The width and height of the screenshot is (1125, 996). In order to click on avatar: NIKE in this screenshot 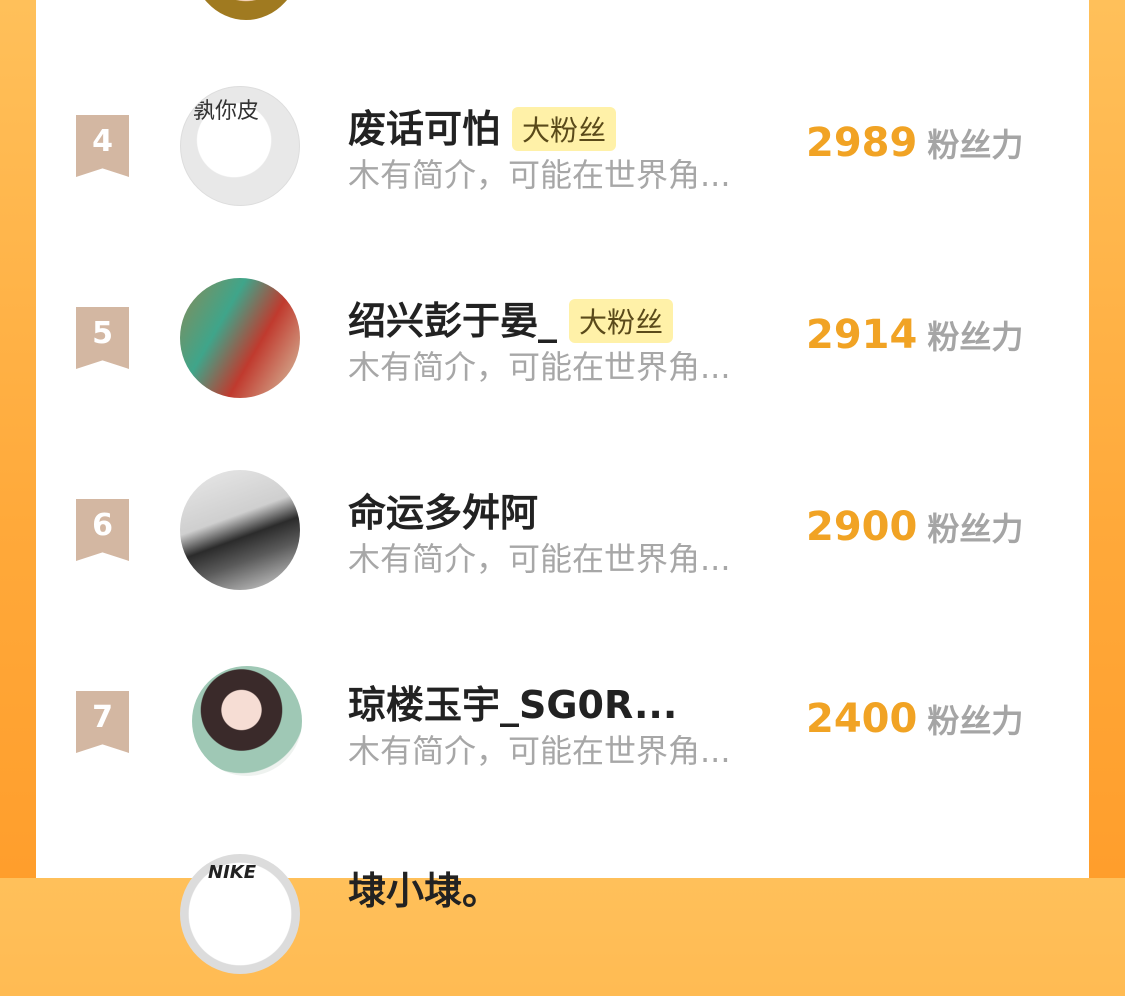, I will do `click(240, 914)`.